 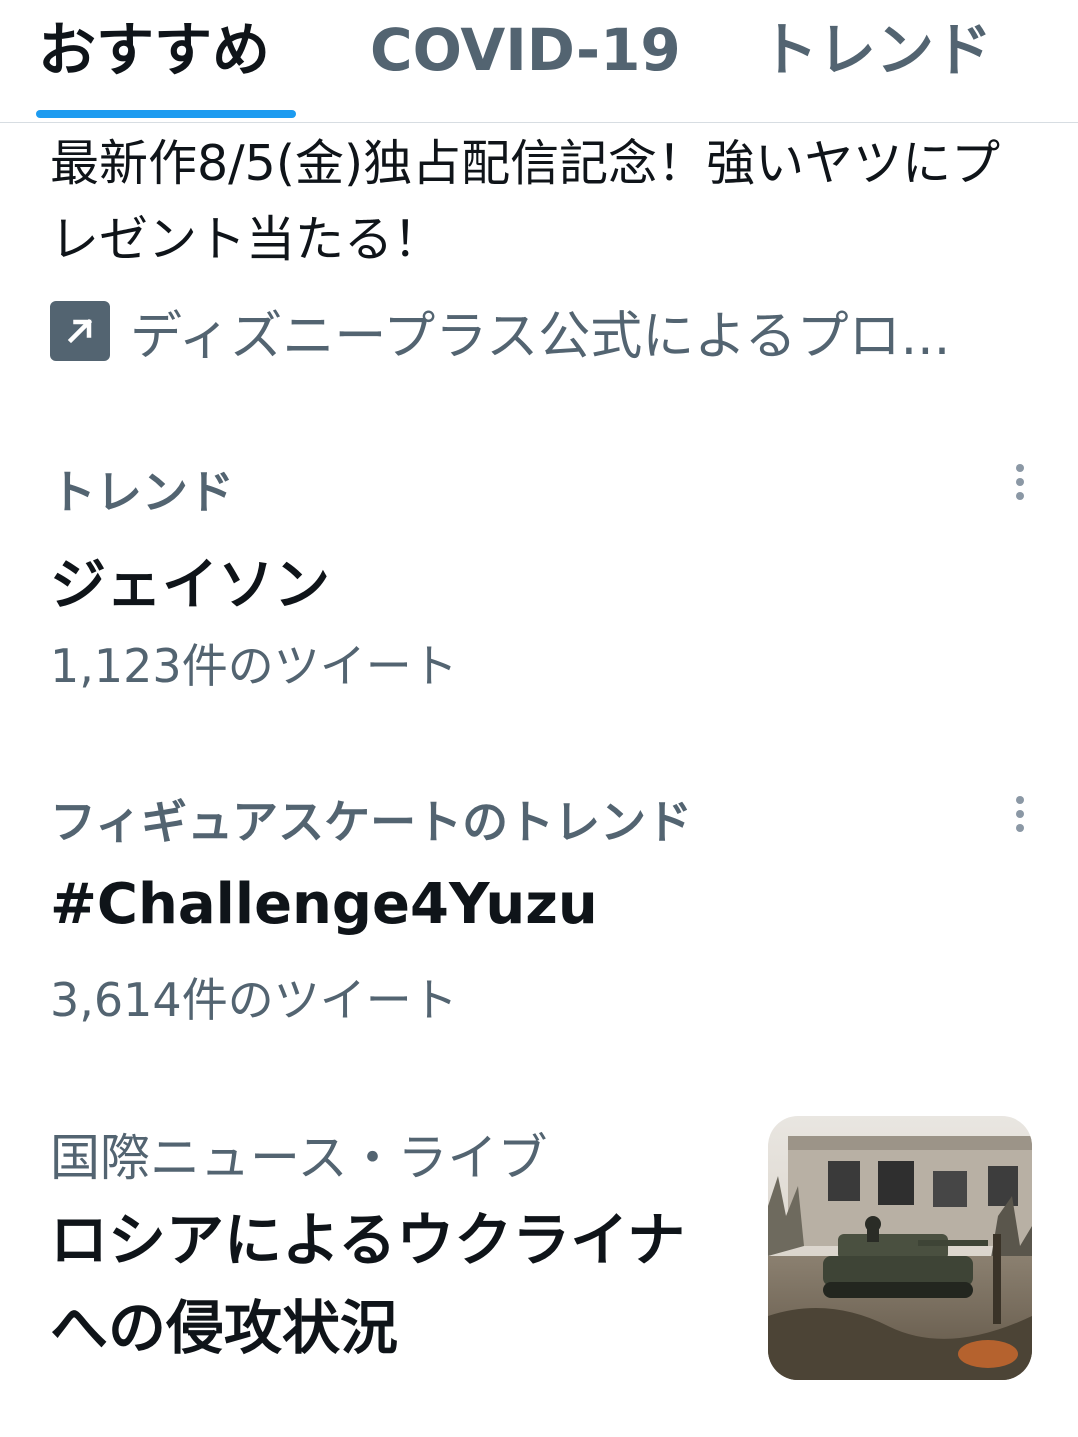 I want to click on promoted-trend-description: 最新作8/5(金)独占配信記念！強いヤツにプレゼント当たる！, so click(x=545, y=202).